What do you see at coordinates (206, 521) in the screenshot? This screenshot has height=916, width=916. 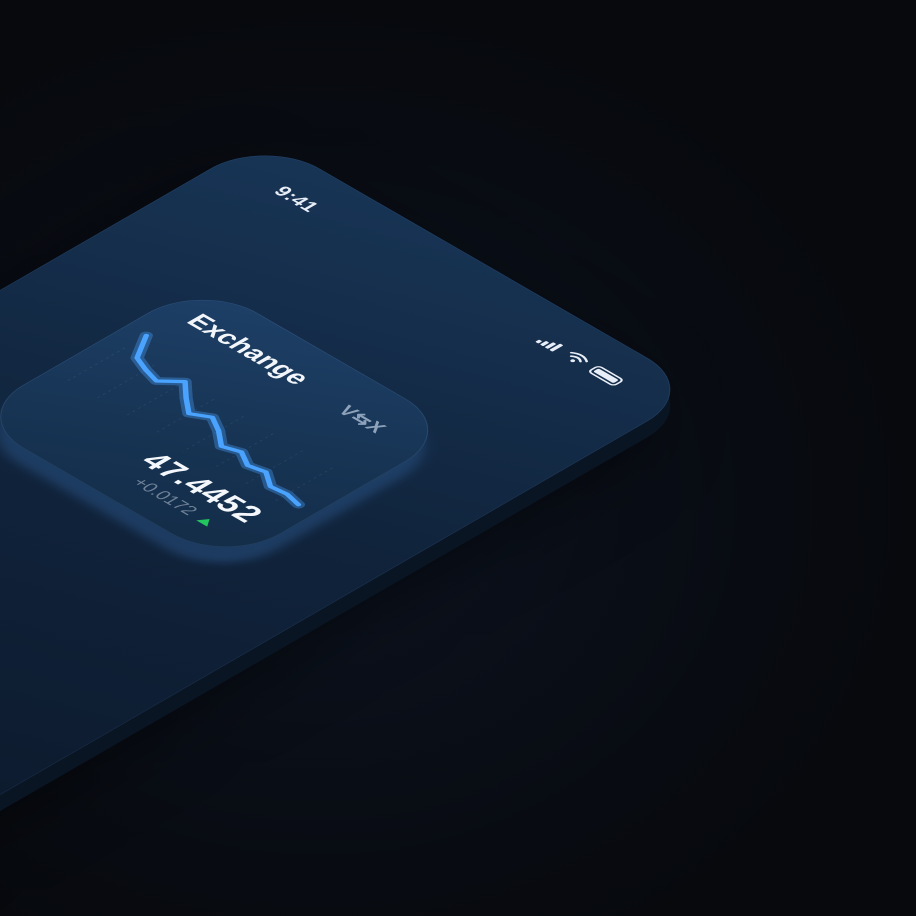 I see `up-arrow-icon` at bounding box center [206, 521].